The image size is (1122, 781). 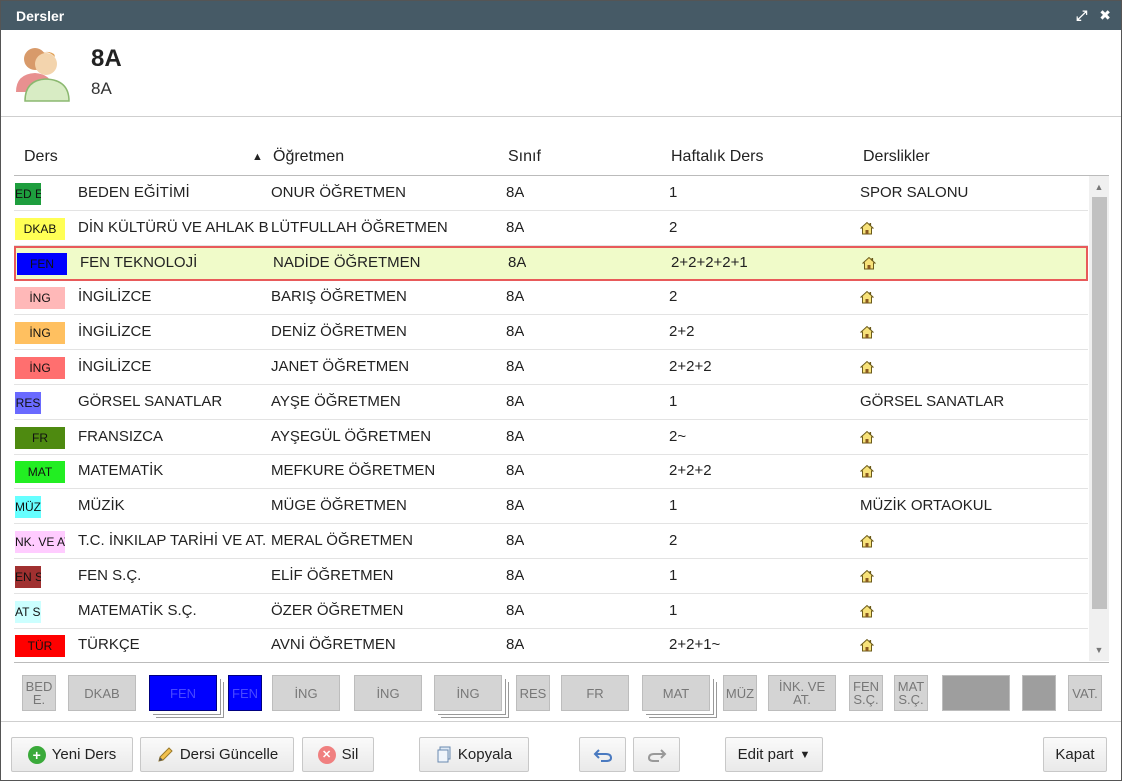 I want to click on new-lesson-button: + Yeni Ders, so click(x=72, y=754).